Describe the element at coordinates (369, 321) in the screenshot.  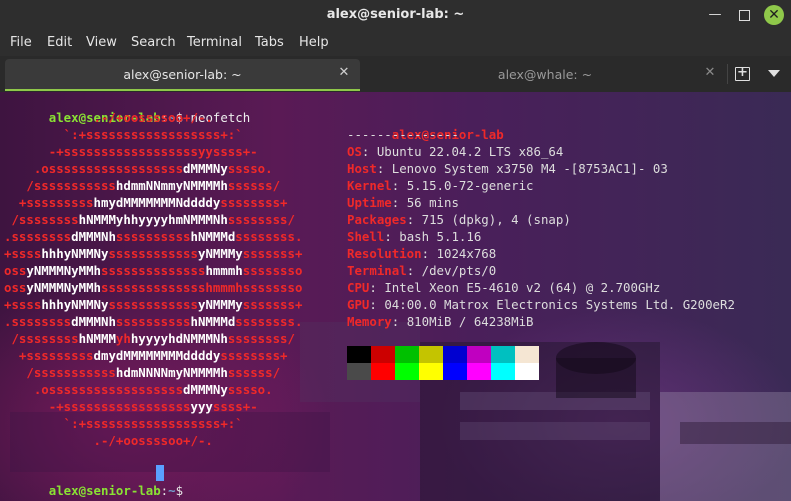
I see `info-label: Memory` at that location.